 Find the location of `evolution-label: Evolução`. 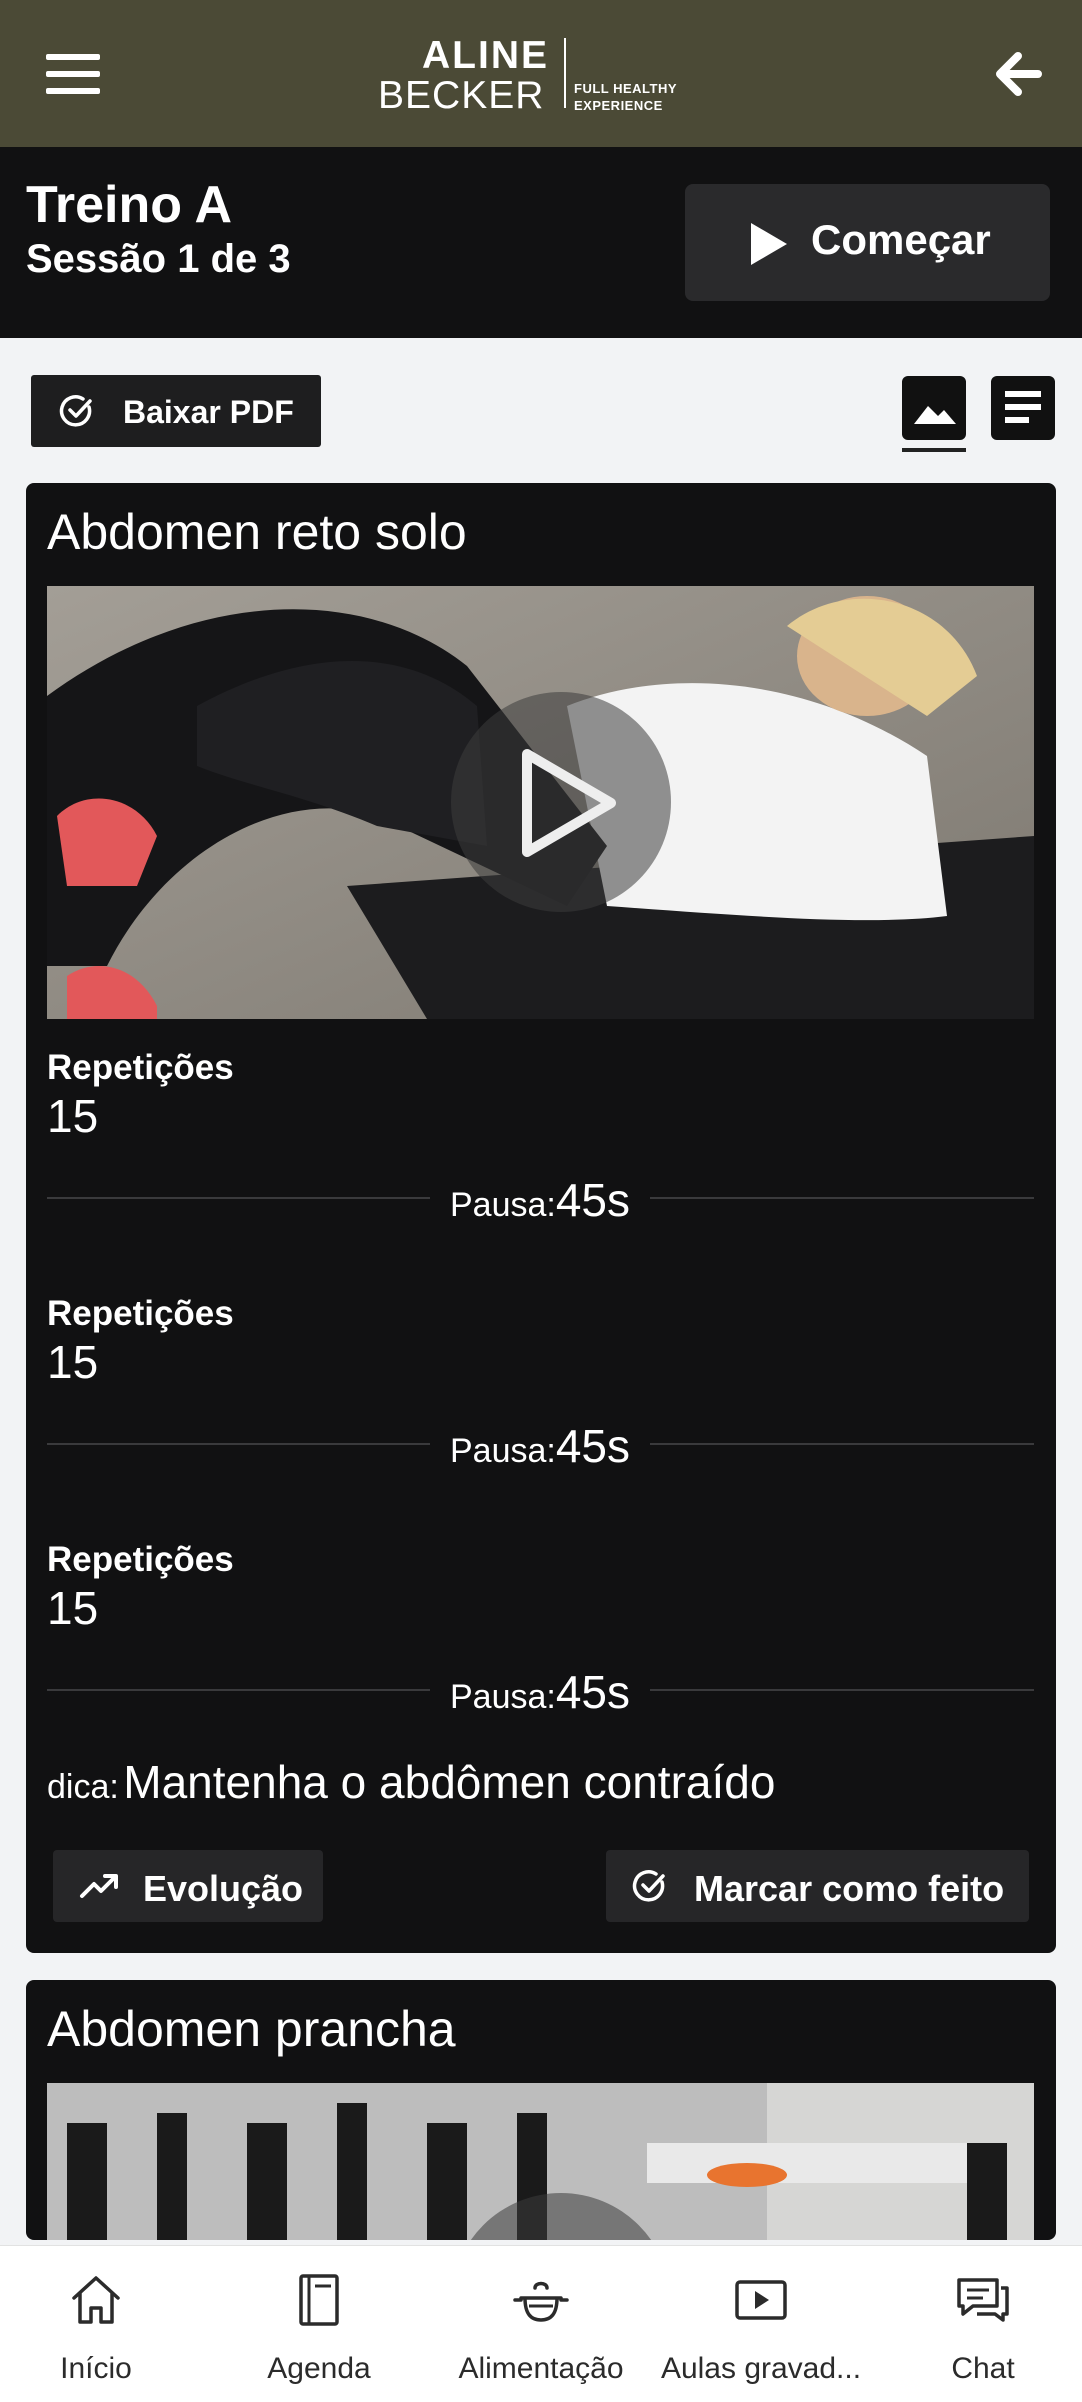

evolution-label: Evolução is located at coordinates (223, 1888).